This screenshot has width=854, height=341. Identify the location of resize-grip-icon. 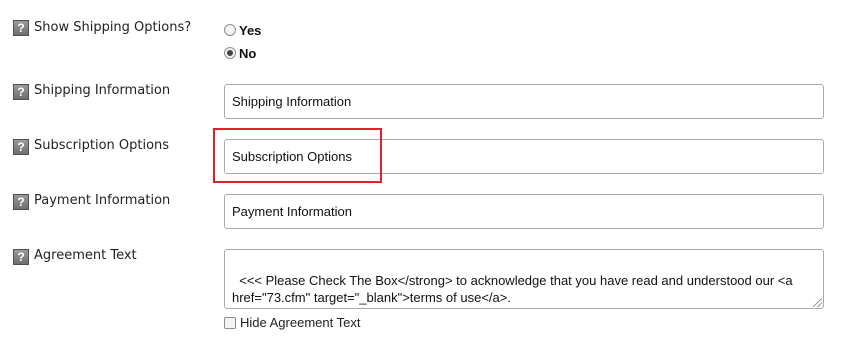
(817, 302).